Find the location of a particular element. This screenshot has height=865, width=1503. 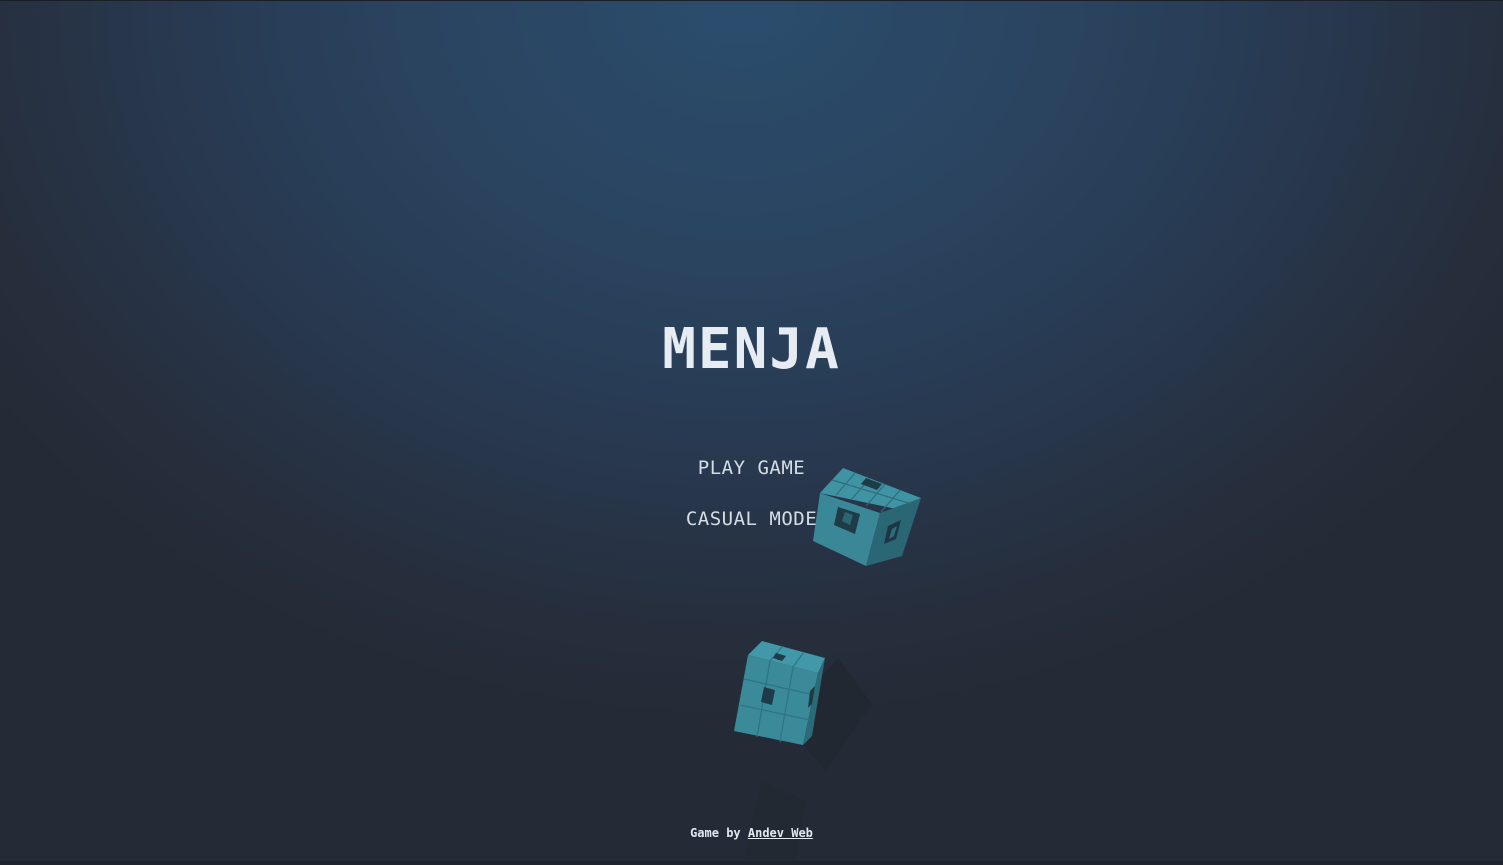

cube-scene is located at coordinates (827, 664).